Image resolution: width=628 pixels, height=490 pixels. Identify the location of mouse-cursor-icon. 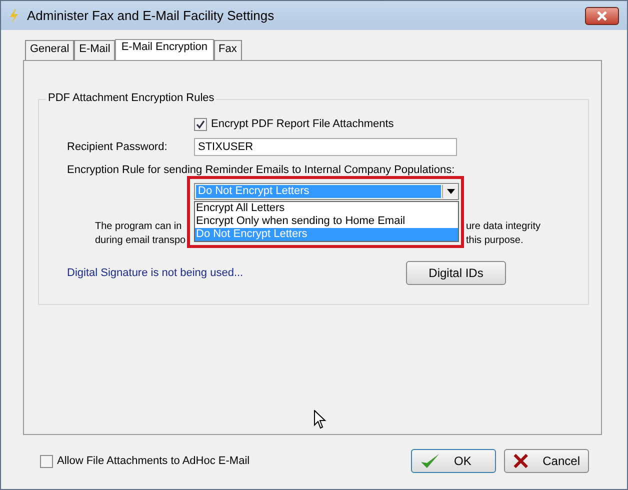
(320, 419).